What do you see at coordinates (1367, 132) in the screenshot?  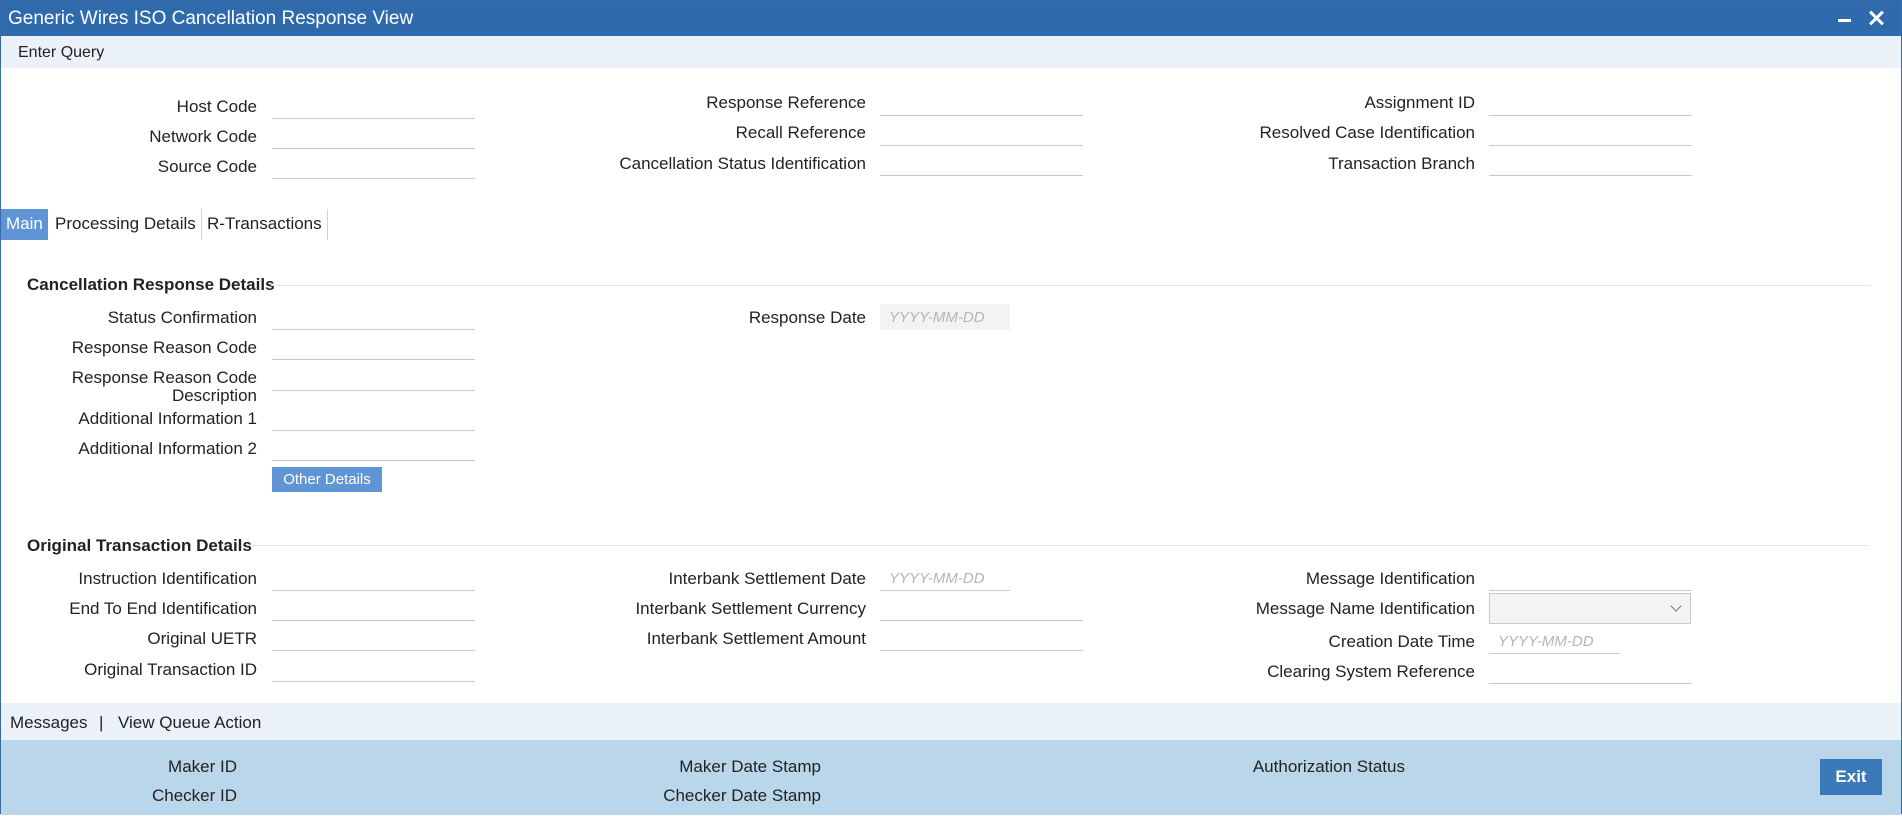 I see `resolved-case-identification-label: Resolved Case Identification` at bounding box center [1367, 132].